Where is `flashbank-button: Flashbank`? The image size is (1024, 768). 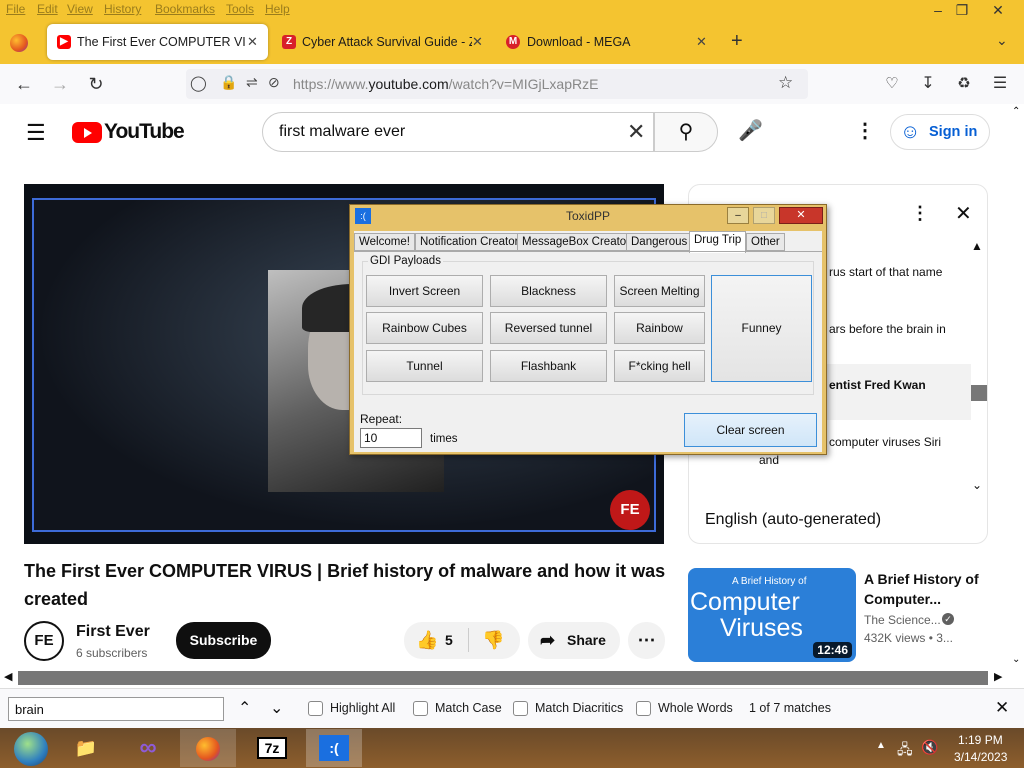
flashbank-button: Flashbank is located at coordinates (548, 366).